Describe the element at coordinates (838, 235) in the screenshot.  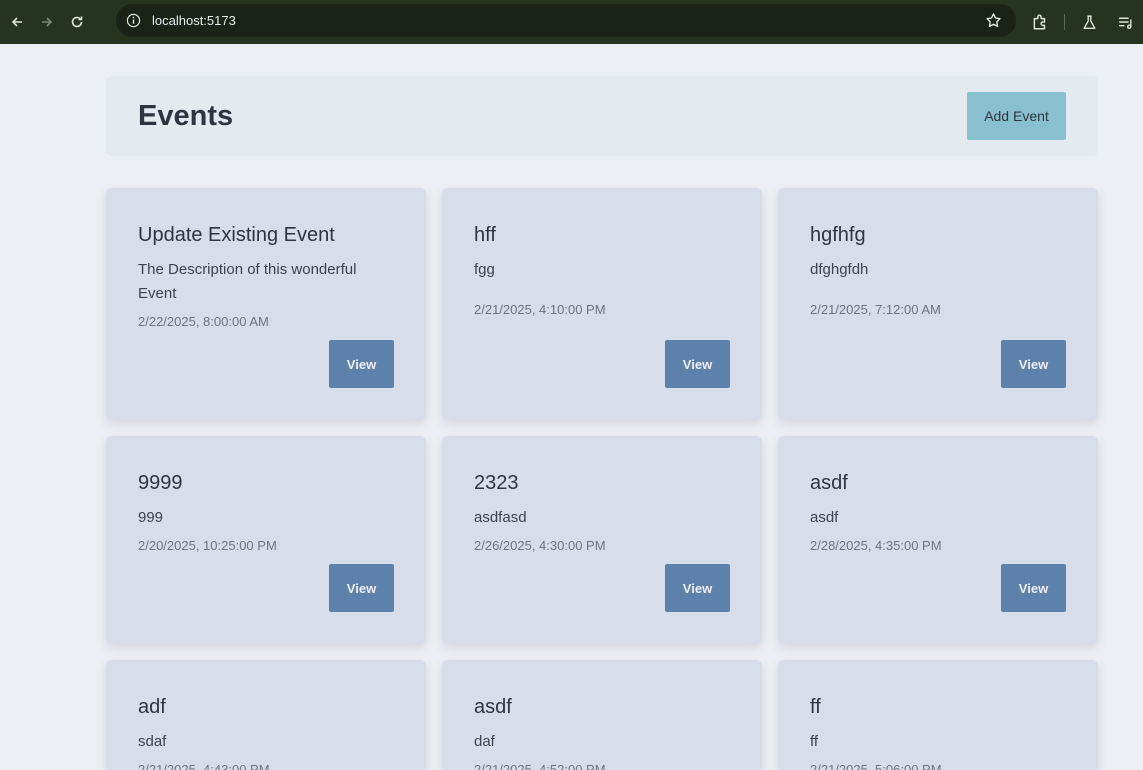
I see `event-title: hgfhfg` at that location.